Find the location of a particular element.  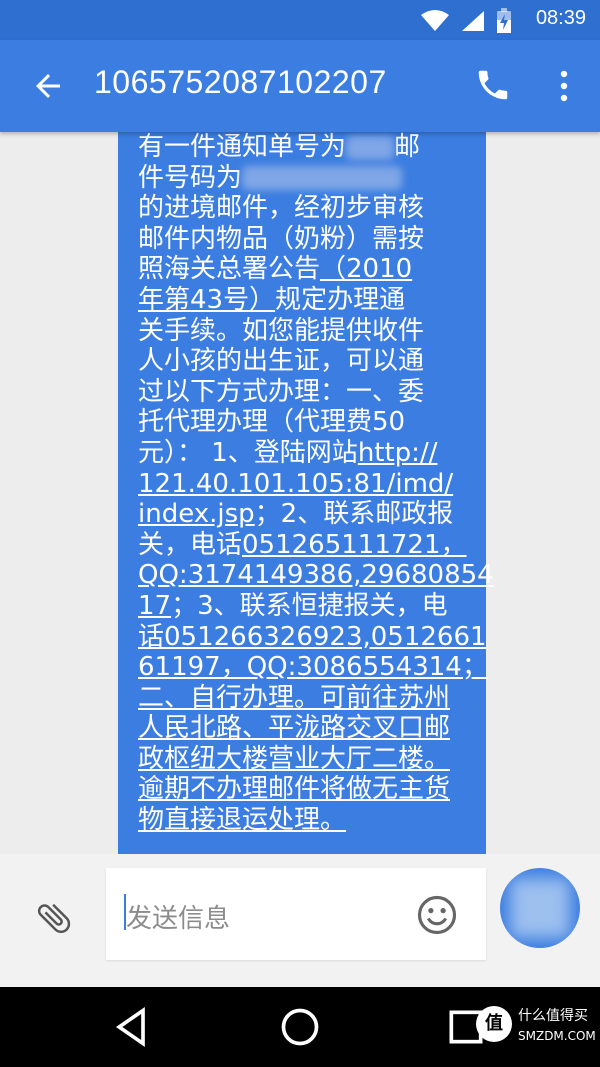

message-line: QQ:3174149386,29680854 is located at coordinates (316, 575).